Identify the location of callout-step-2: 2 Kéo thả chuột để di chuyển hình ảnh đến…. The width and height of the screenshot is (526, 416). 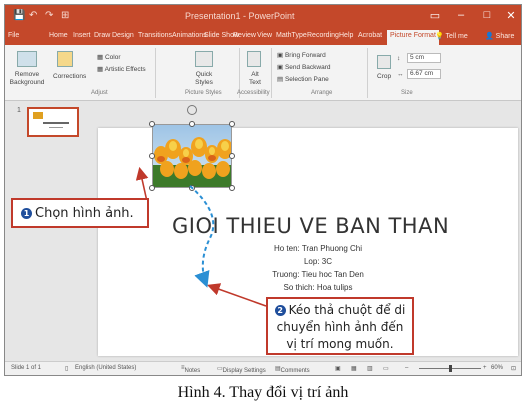
(340, 326).